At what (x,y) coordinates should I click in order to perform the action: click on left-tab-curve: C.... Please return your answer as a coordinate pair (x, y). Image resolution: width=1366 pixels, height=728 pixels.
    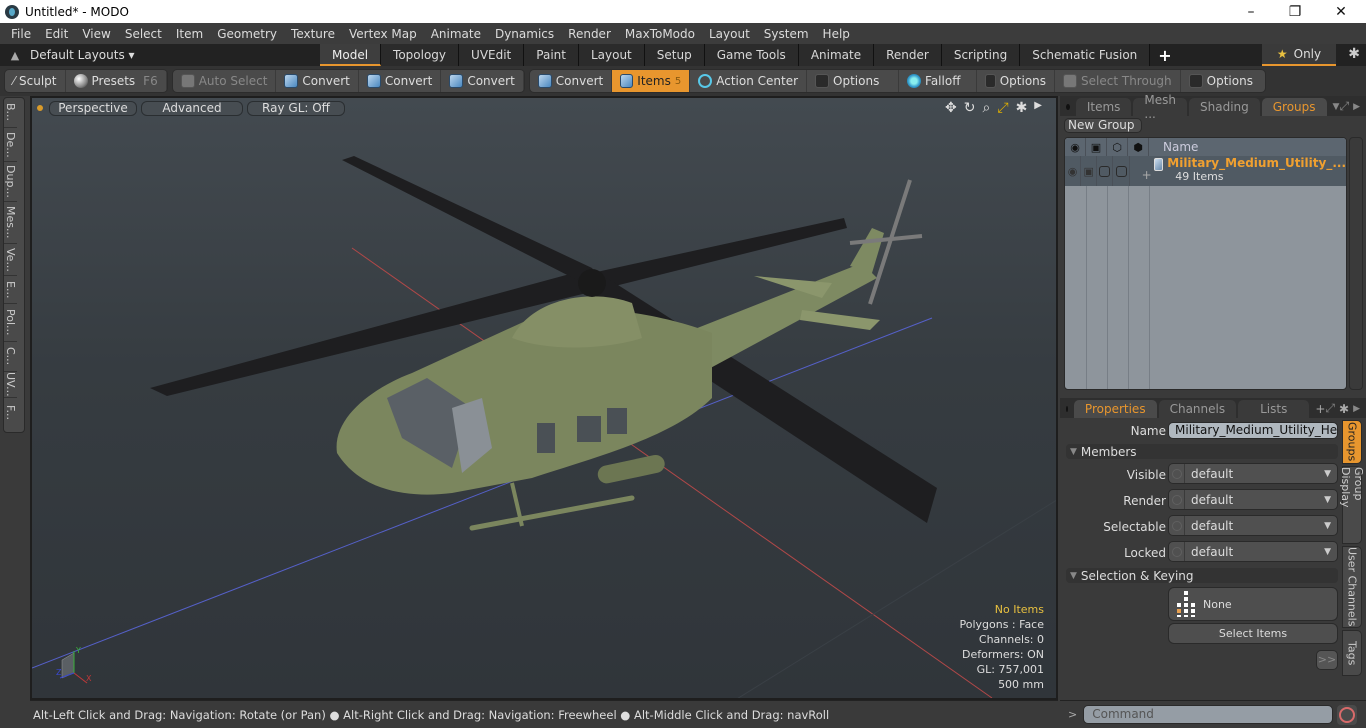
    Looking at the image, I should click on (10, 357).